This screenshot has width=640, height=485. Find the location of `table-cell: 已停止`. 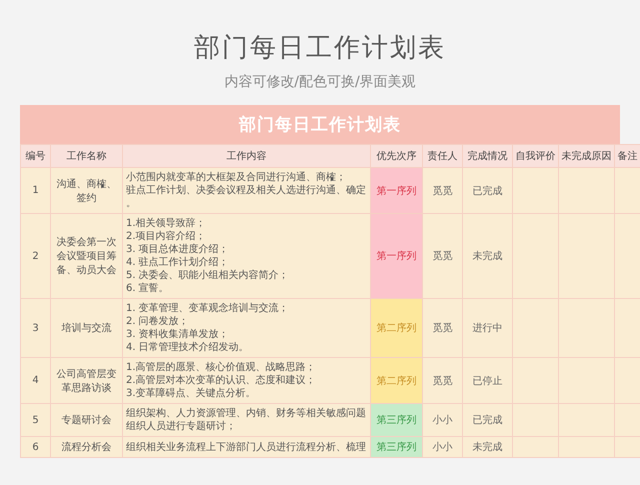

table-cell: 已停止 is located at coordinates (487, 381).